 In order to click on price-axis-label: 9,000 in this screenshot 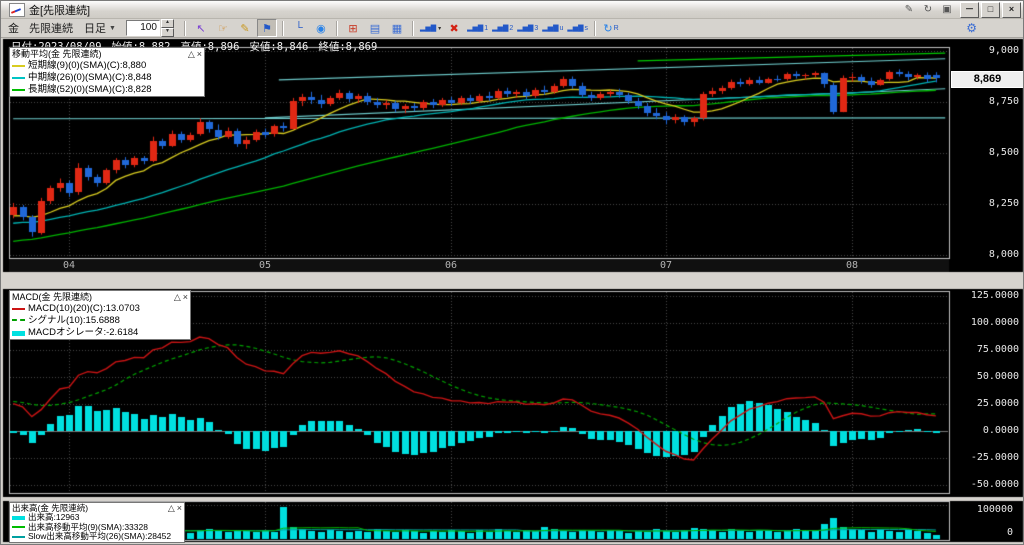, I will do `click(1003, 50)`.